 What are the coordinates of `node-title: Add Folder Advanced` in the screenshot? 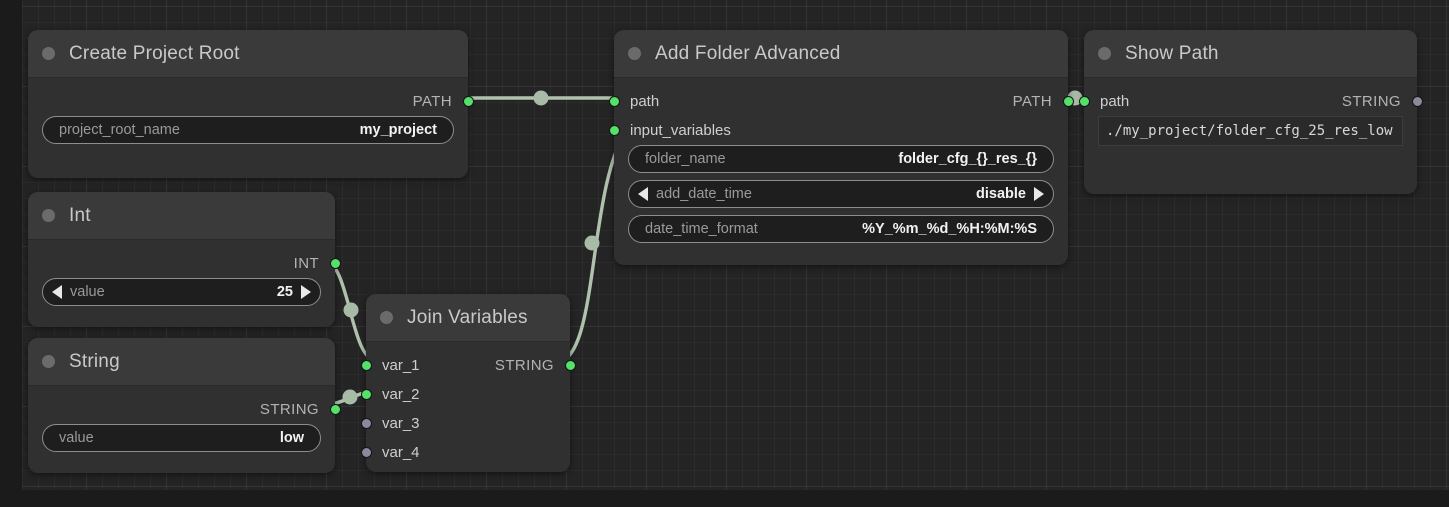 It's located at (748, 53).